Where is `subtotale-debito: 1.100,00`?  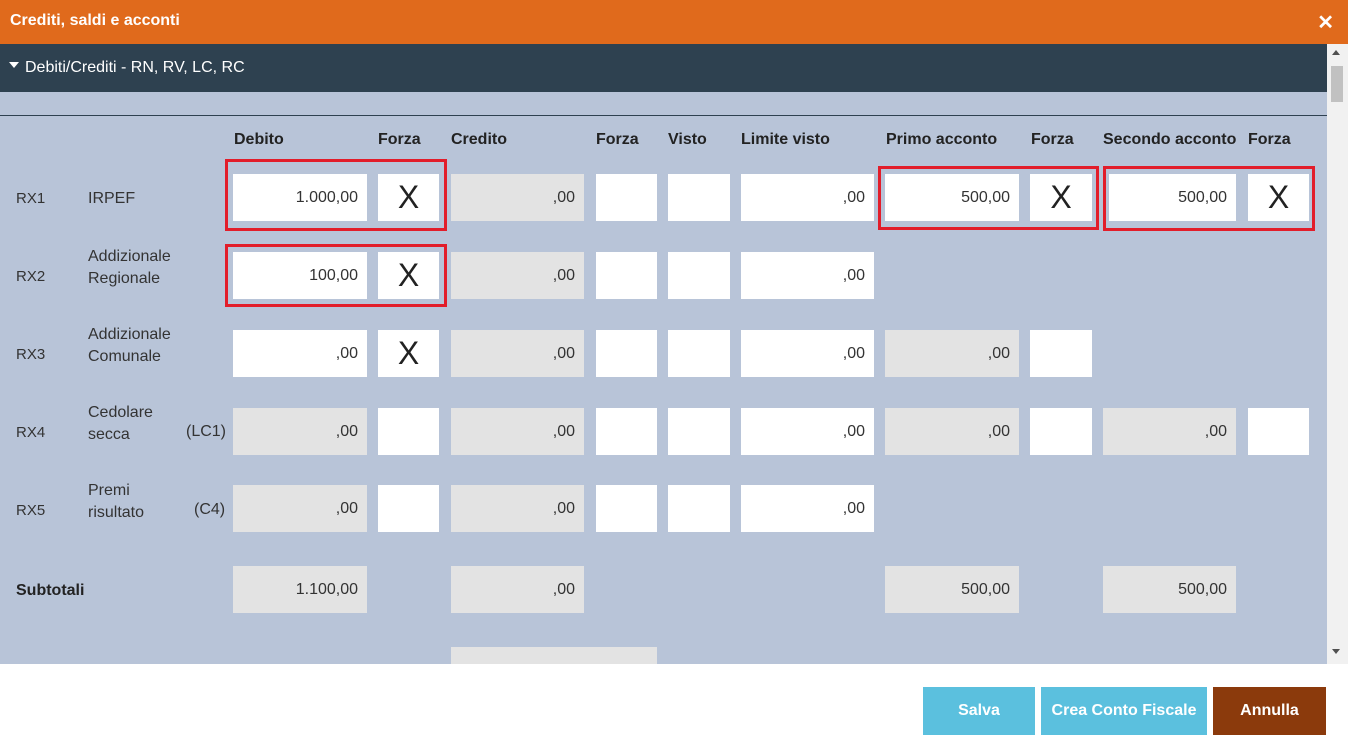 subtotale-debito: 1.100,00 is located at coordinates (300, 589).